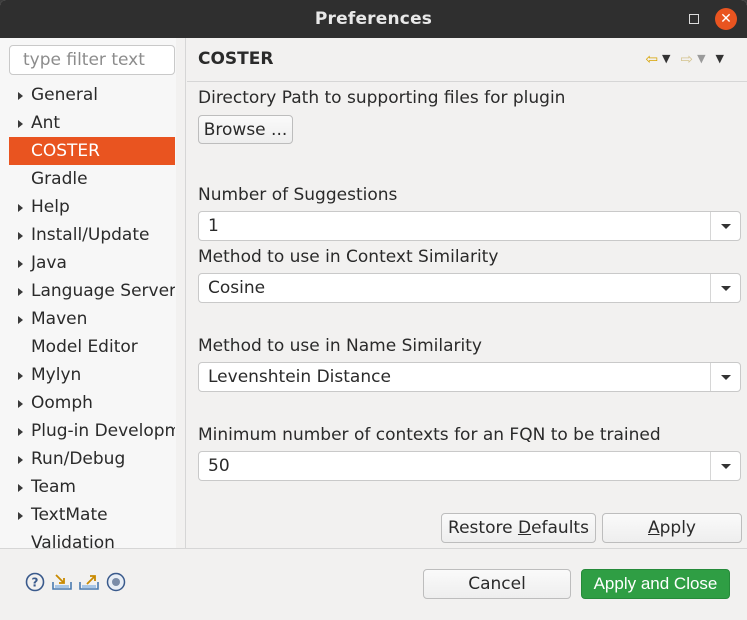  I want to click on name-similarity-label: Method to use in Name Similarity, so click(340, 346).